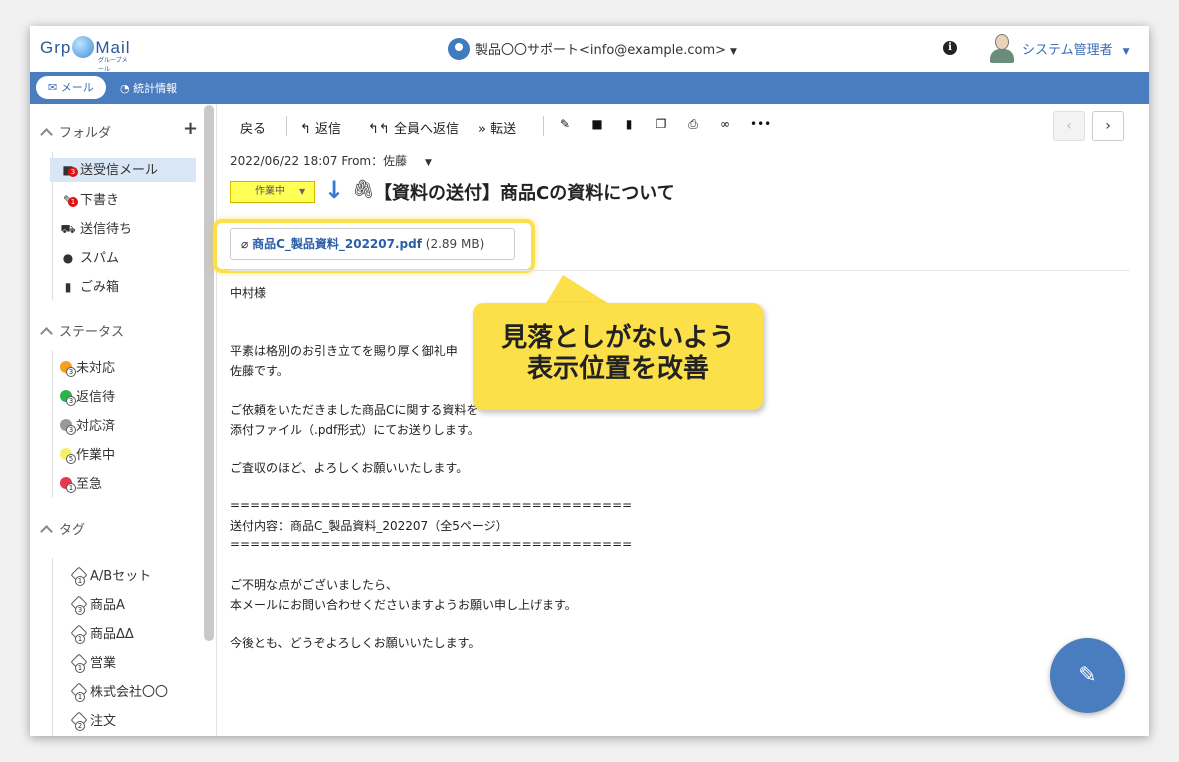  Describe the element at coordinates (354, 410) in the screenshot. I see `body-line: ご依頼をいただきました商品Cに関する資料を` at that location.